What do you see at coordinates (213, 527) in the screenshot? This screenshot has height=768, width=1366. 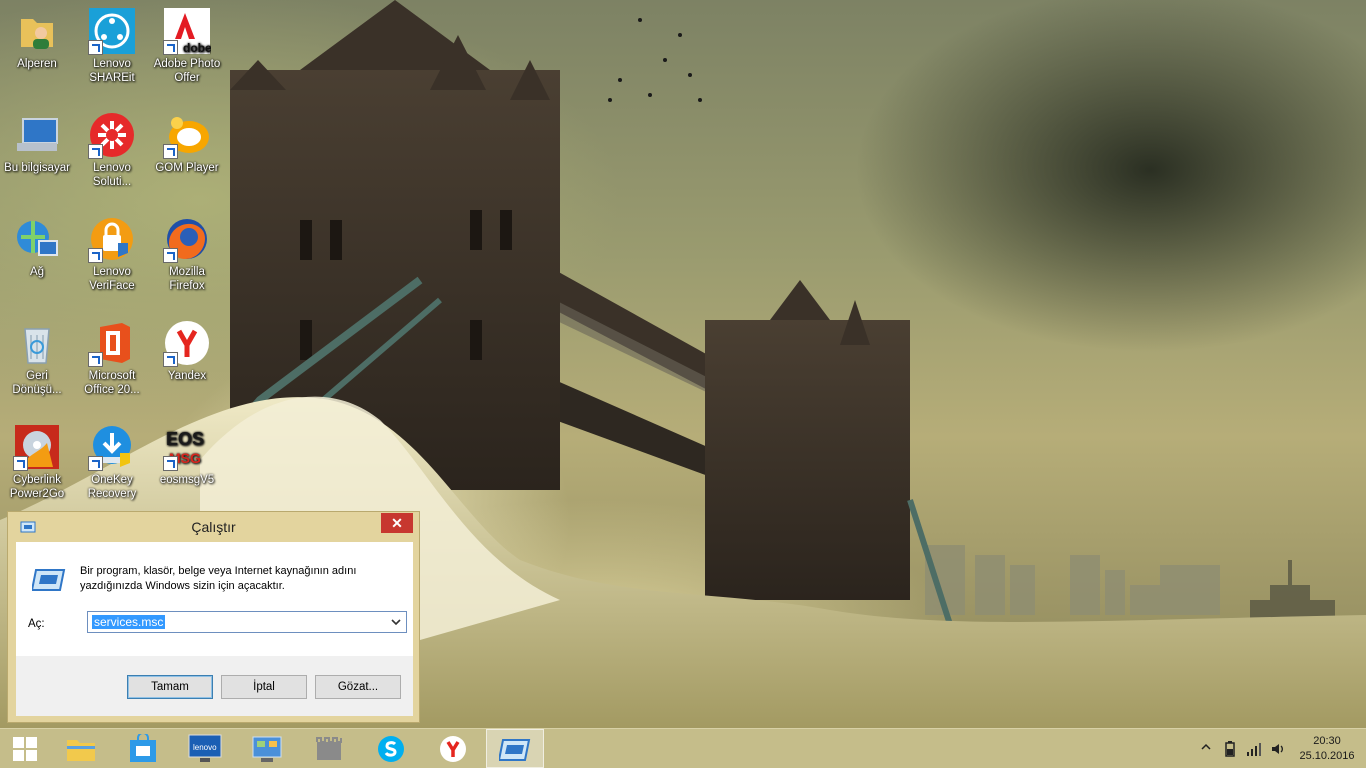 I see `dialog-title: Çalıştır` at bounding box center [213, 527].